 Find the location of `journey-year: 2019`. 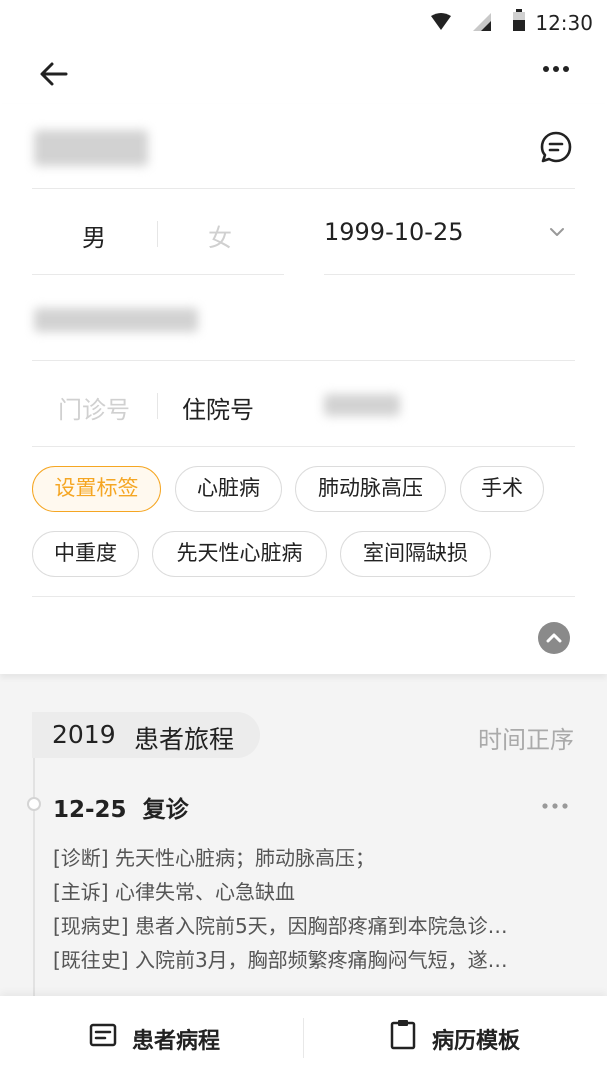

journey-year: 2019 is located at coordinates (84, 734).